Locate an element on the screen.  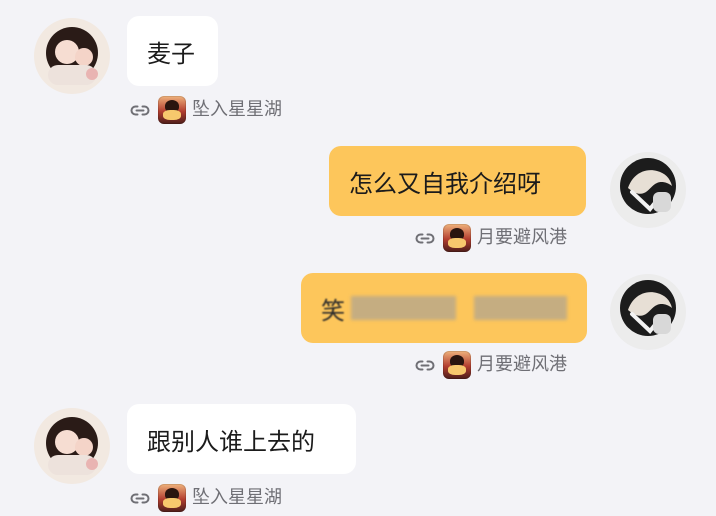
message-text: 笑 is located at coordinates (333, 310).